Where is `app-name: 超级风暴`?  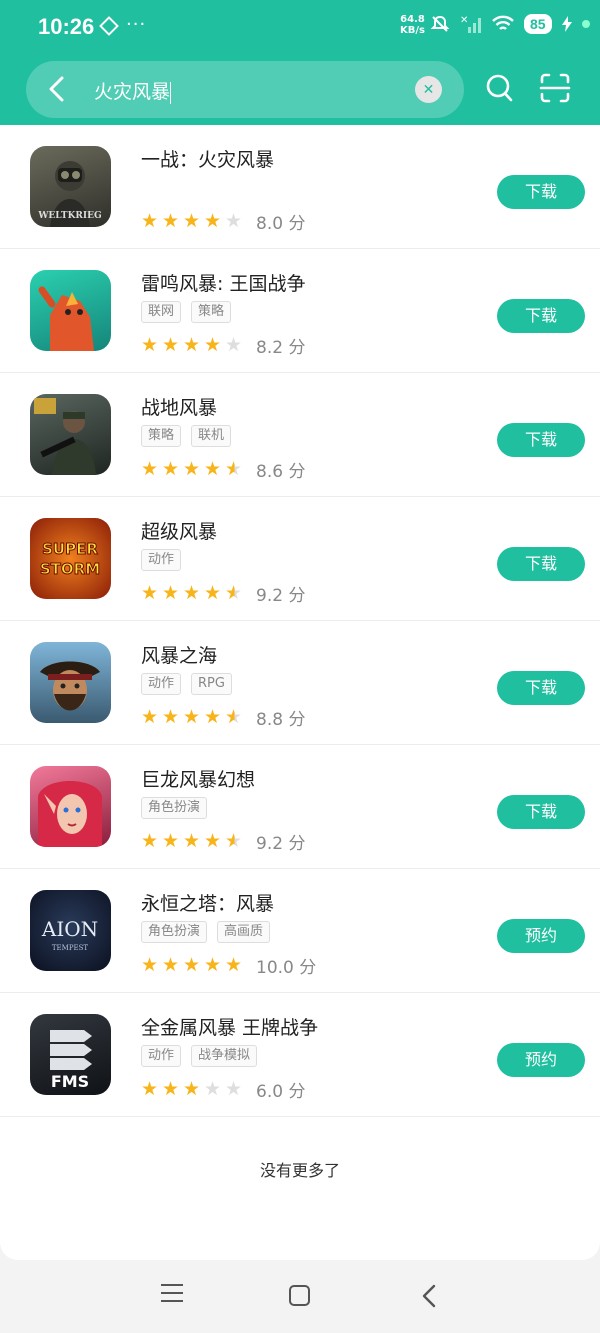 app-name: 超级风暴 is located at coordinates (179, 530).